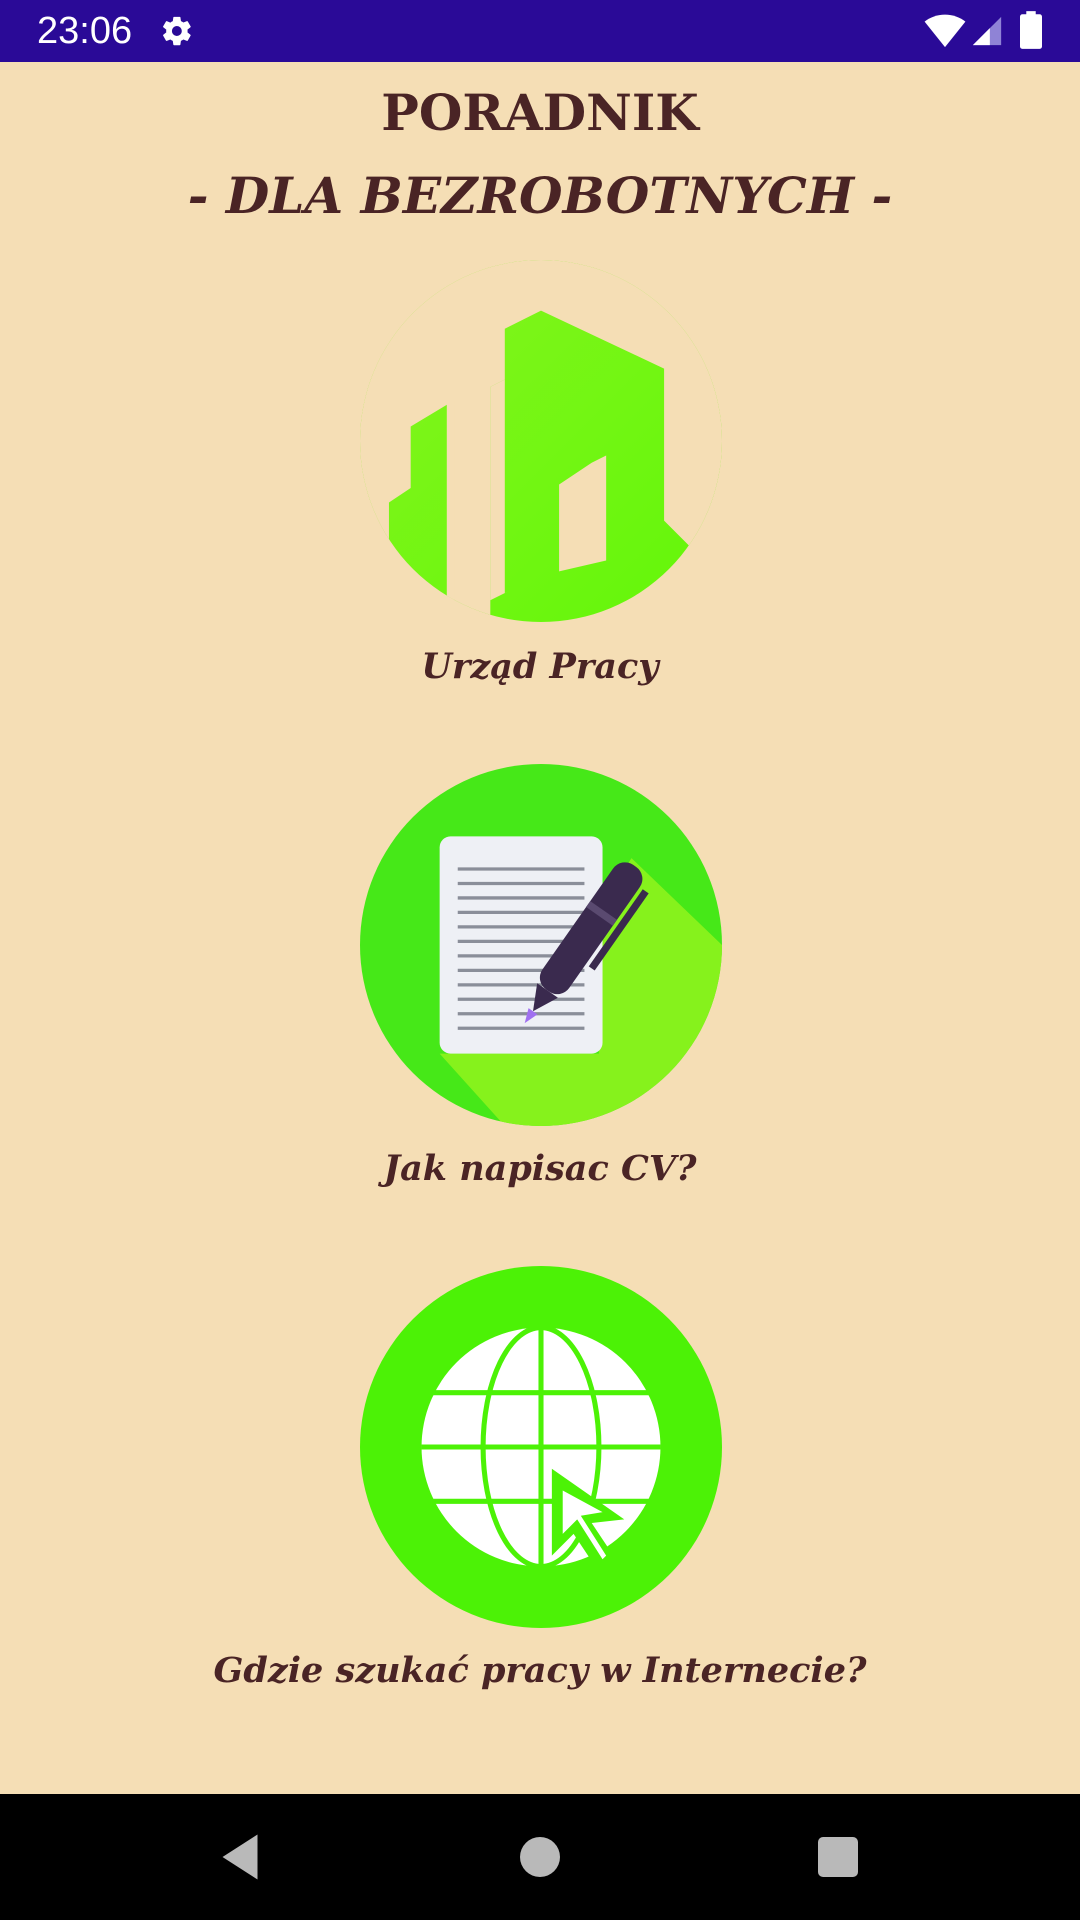 The image size is (1080, 1920). What do you see at coordinates (987, 31) in the screenshot?
I see `cell-signal-icon` at bounding box center [987, 31].